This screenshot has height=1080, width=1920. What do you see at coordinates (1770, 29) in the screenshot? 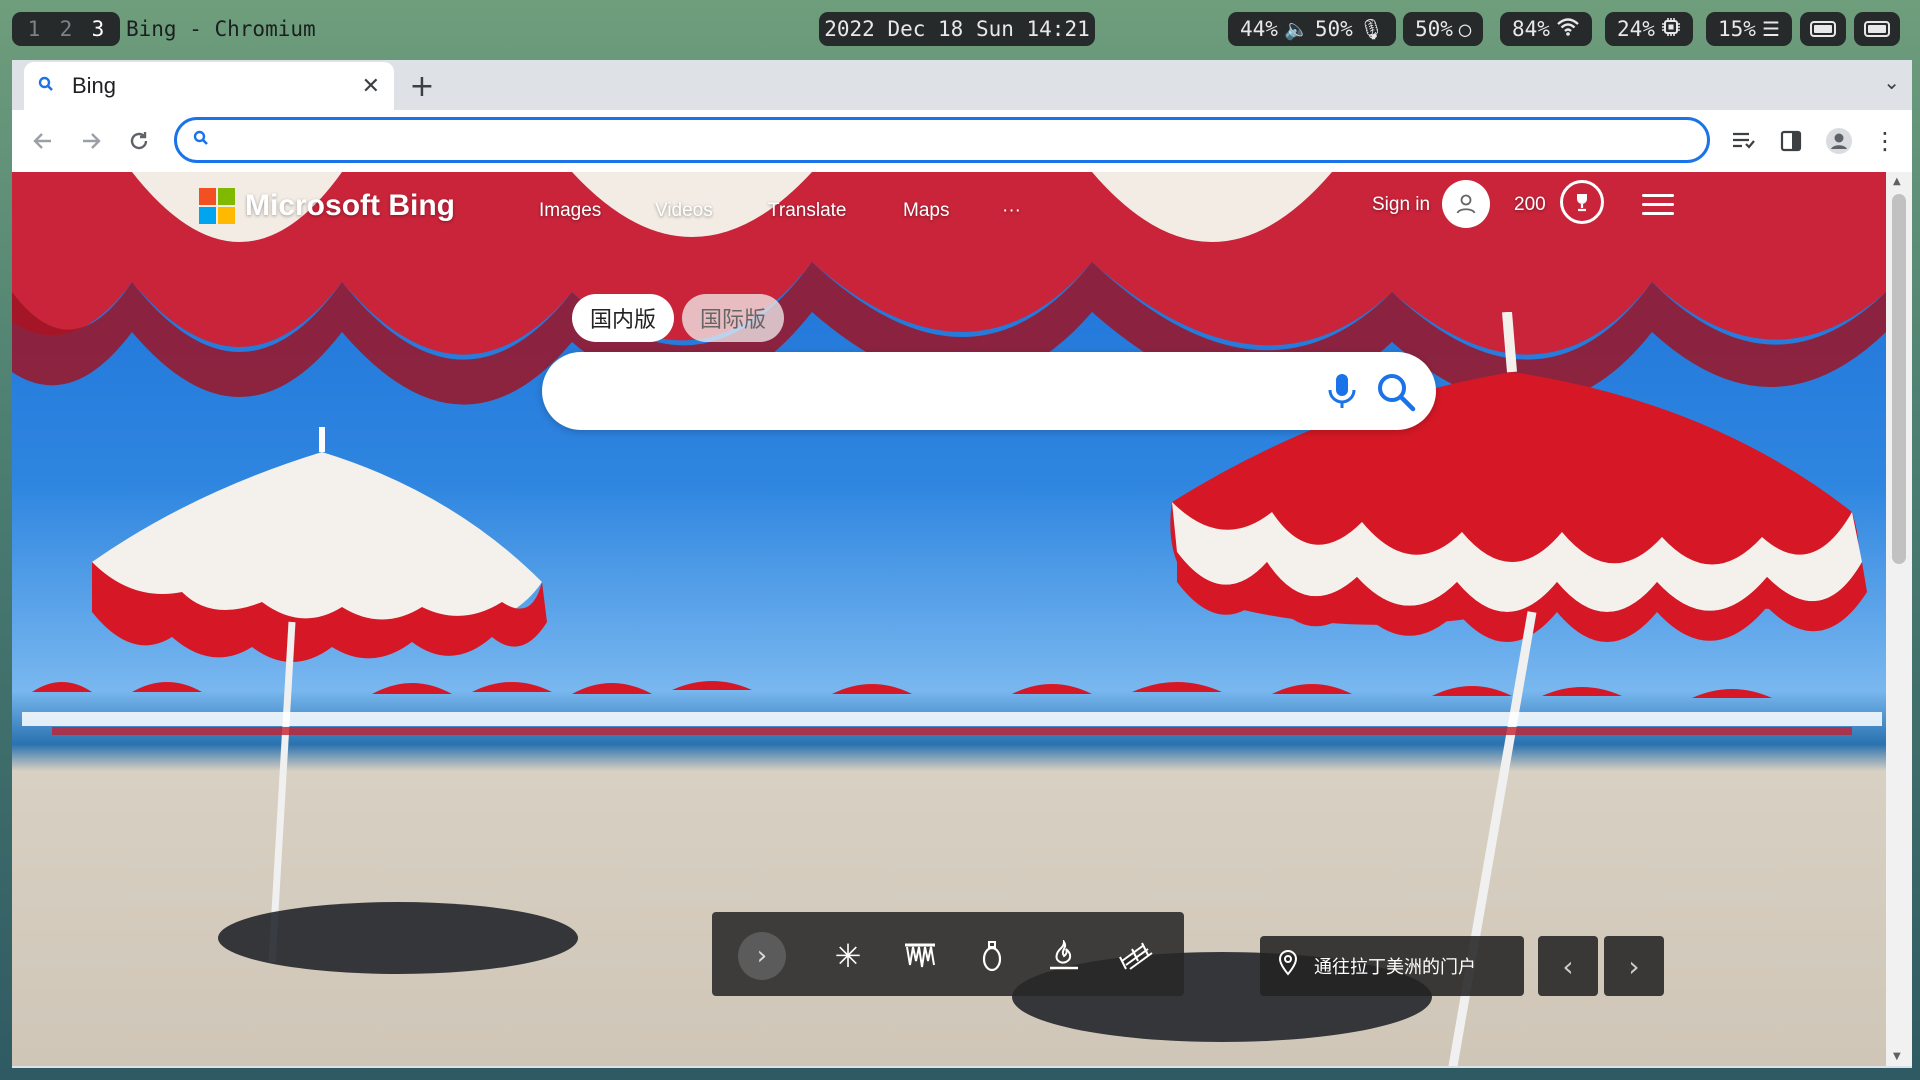
I see `menu-lines-icon: ☰` at bounding box center [1770, 29].